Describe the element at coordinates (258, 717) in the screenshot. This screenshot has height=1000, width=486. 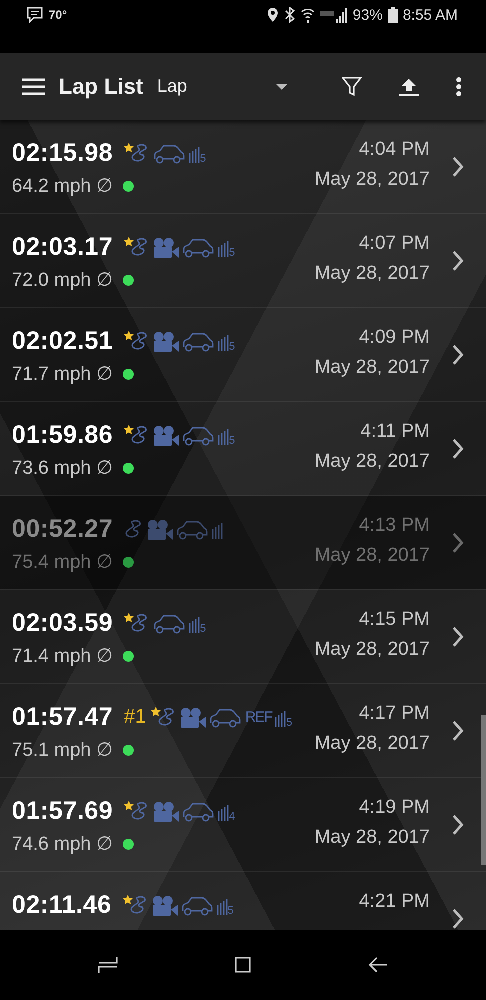
I see `reference-label: REF` at that location.